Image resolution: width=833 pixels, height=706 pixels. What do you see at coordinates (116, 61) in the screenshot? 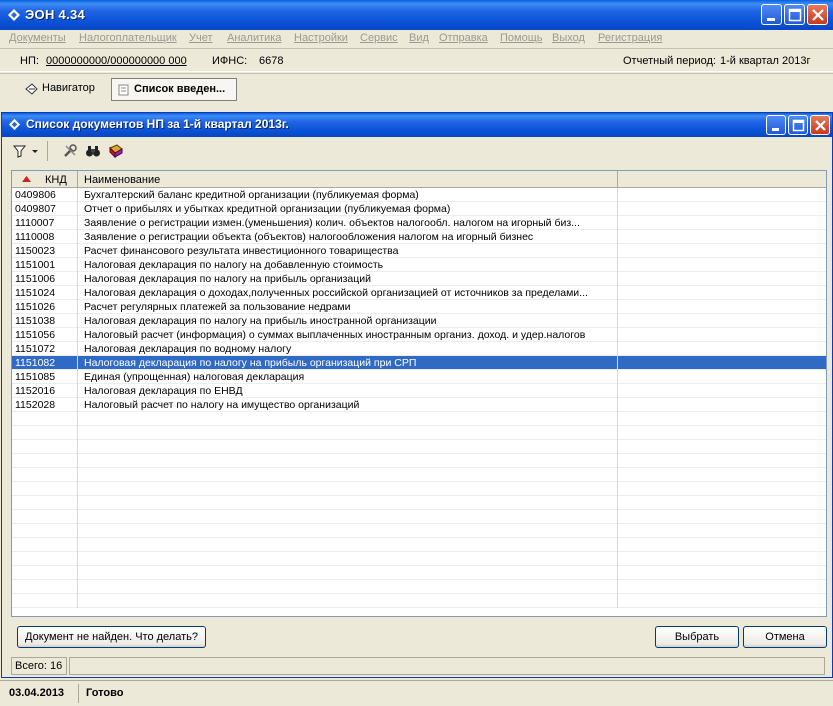
I see `np-value-link: 0000000000/000000000 000` at bounding box center [116, 61].